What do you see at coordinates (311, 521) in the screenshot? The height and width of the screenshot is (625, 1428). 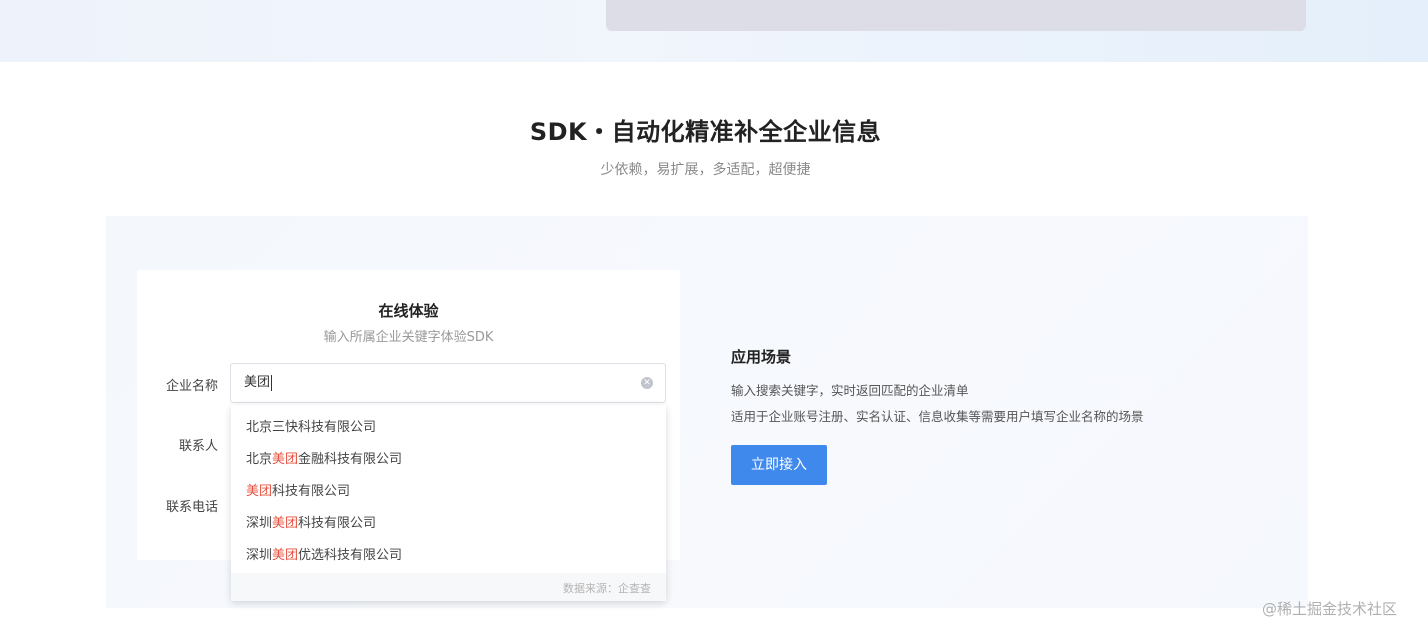 I see `suggestion-item: 深圳美团科技有限公司` at bounding box center [311, 521].